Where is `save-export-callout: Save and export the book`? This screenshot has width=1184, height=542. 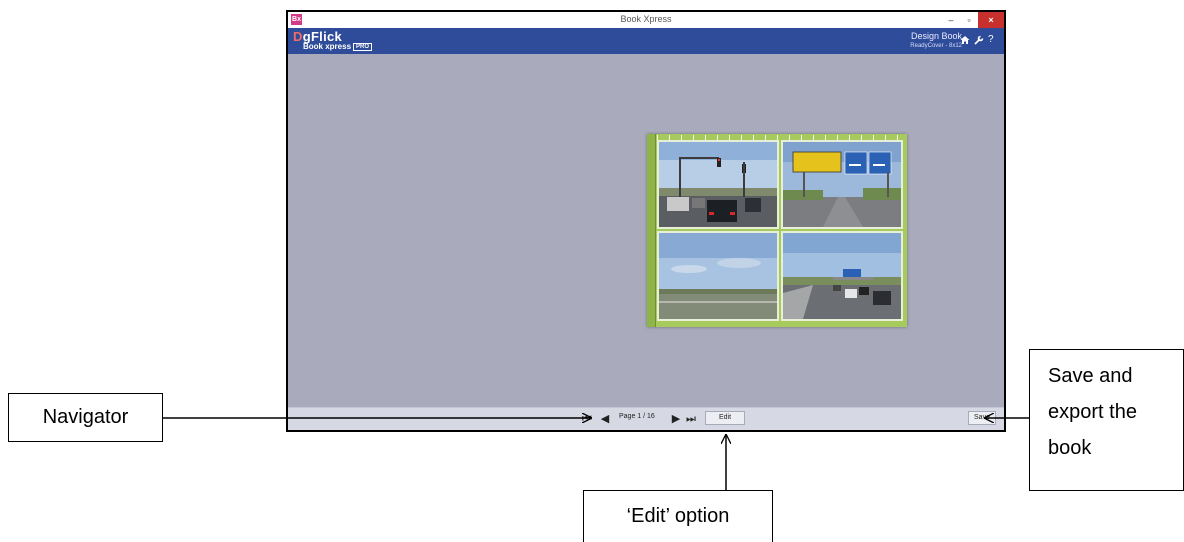 save-export-callout: Save and export the book is located at coordinates (1106, 420).